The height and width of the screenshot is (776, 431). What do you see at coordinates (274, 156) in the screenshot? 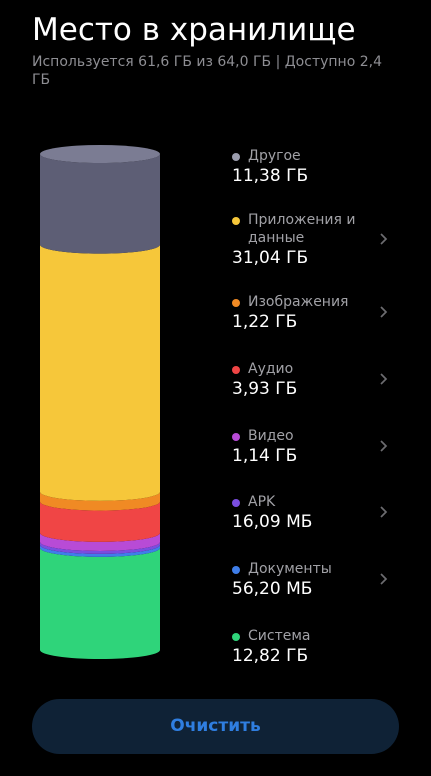
I see `legend-label: Другое` at bounding box center [274, 156].